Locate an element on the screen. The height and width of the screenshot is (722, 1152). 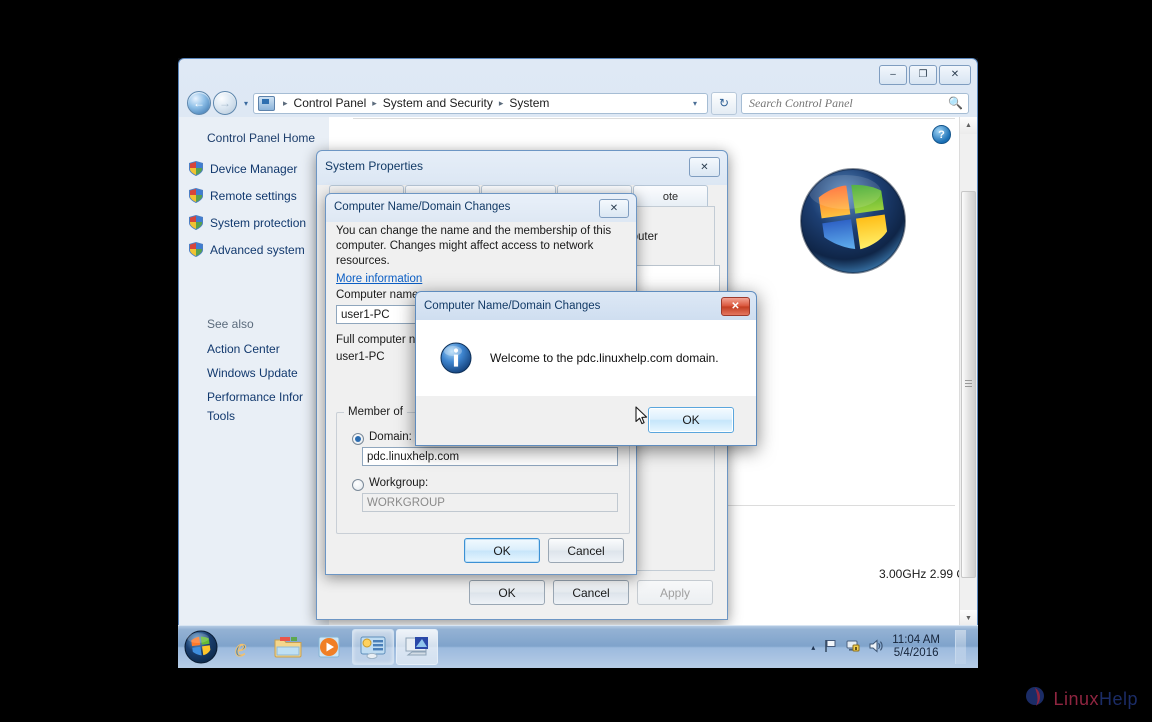
clock-time: 11:04 AM is located at coordinates (916, 640).